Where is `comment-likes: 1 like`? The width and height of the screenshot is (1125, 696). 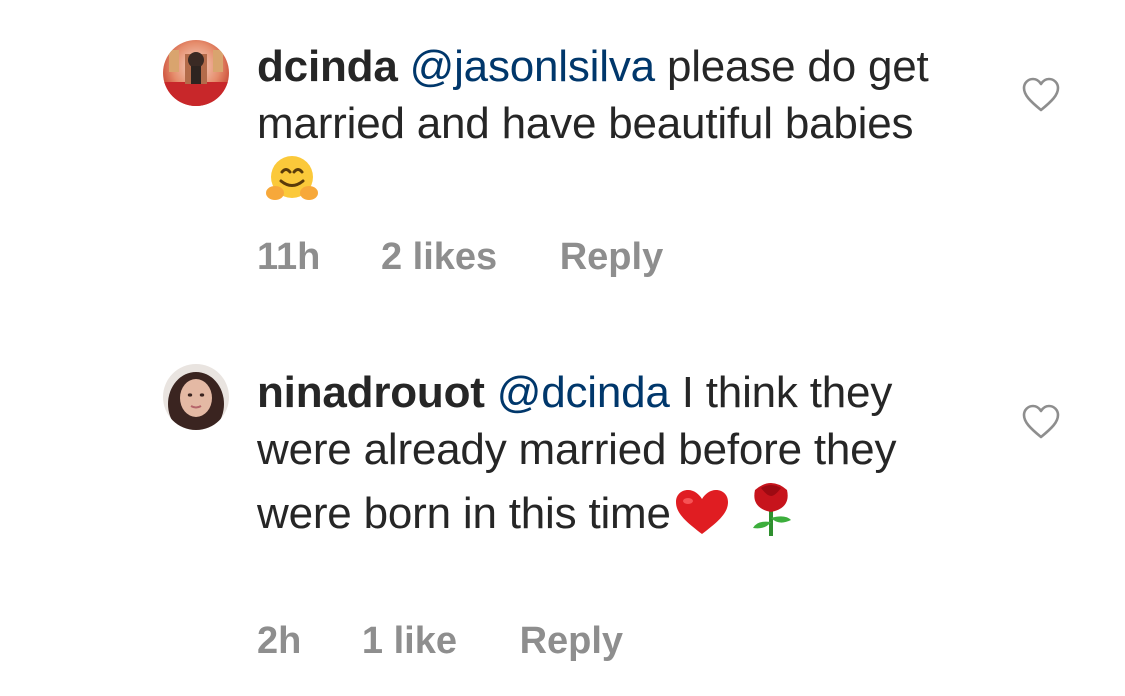 comment-likes: 1 like is located at coordinates (409, 641).